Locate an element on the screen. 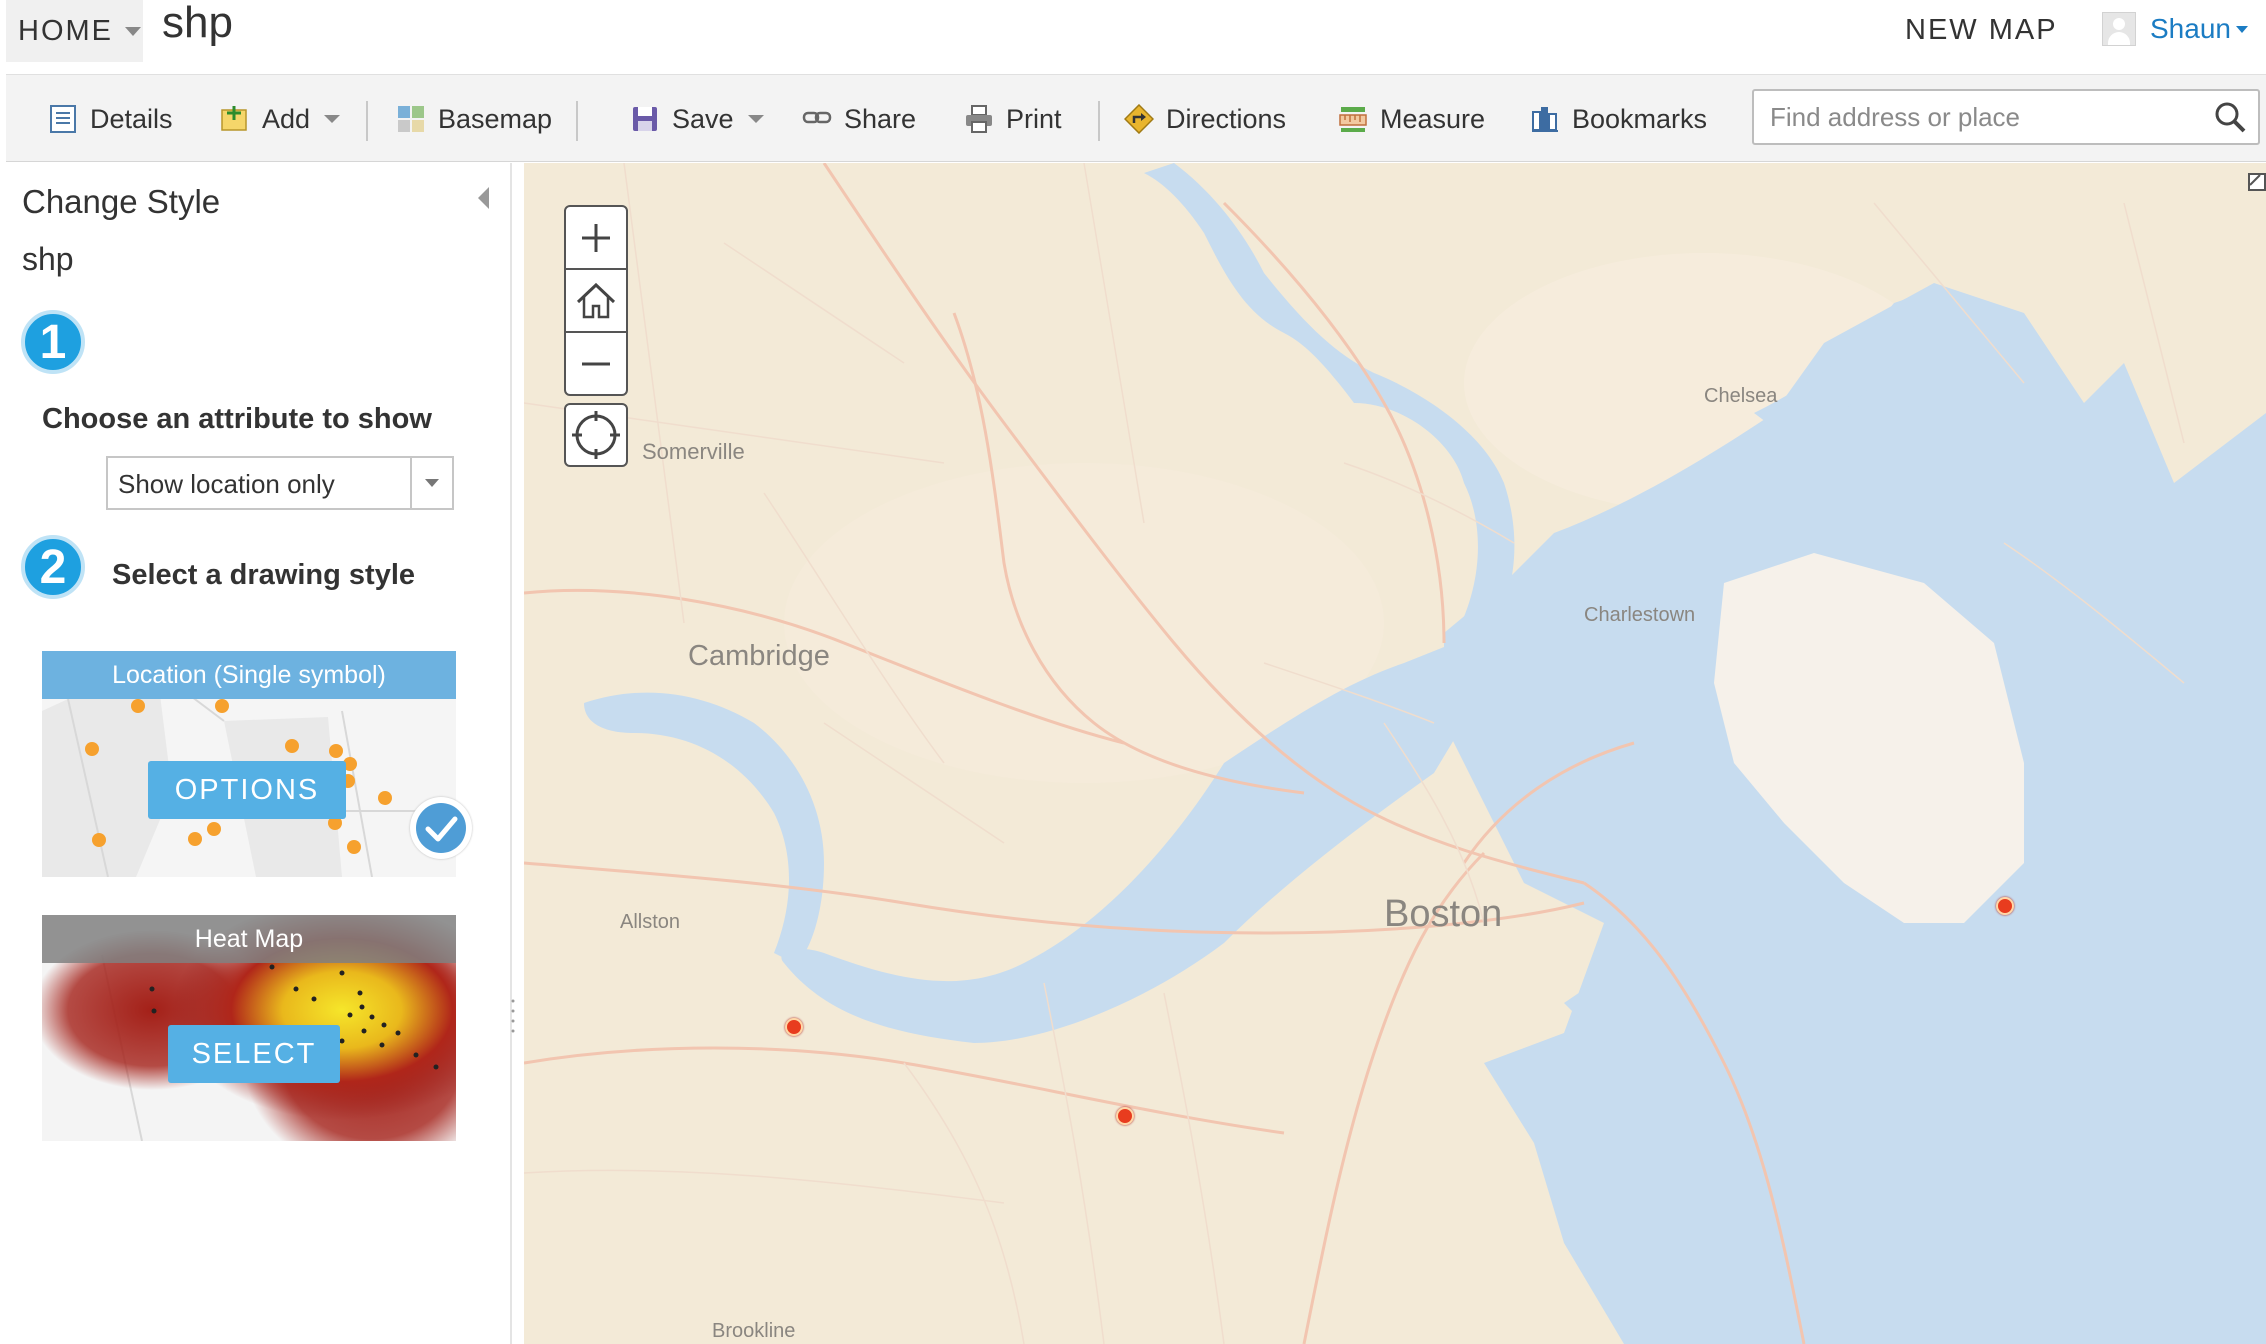 The image size is (2266, 1344). print-label: Print is located at coordinates (1034, 118).